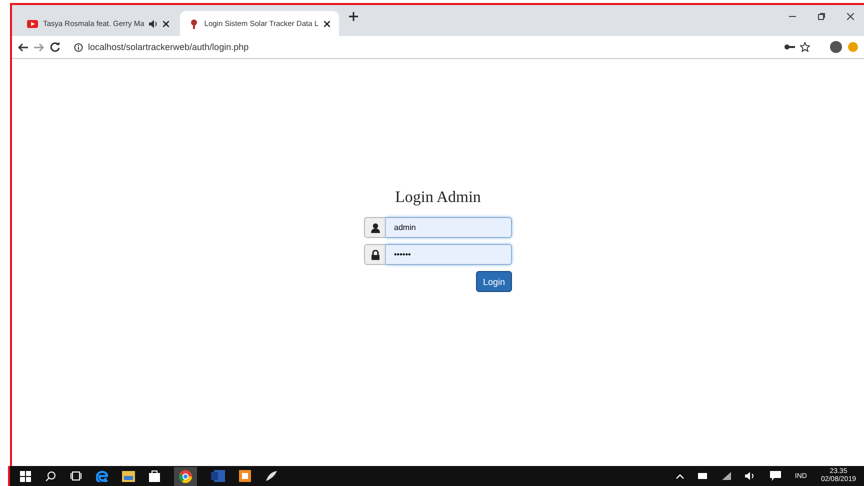 This screenshot has height=486, width=864. What do you see at coordinates (775, 476) in the screenshot?
I see `message-icon` at bounding box center [775, 476].